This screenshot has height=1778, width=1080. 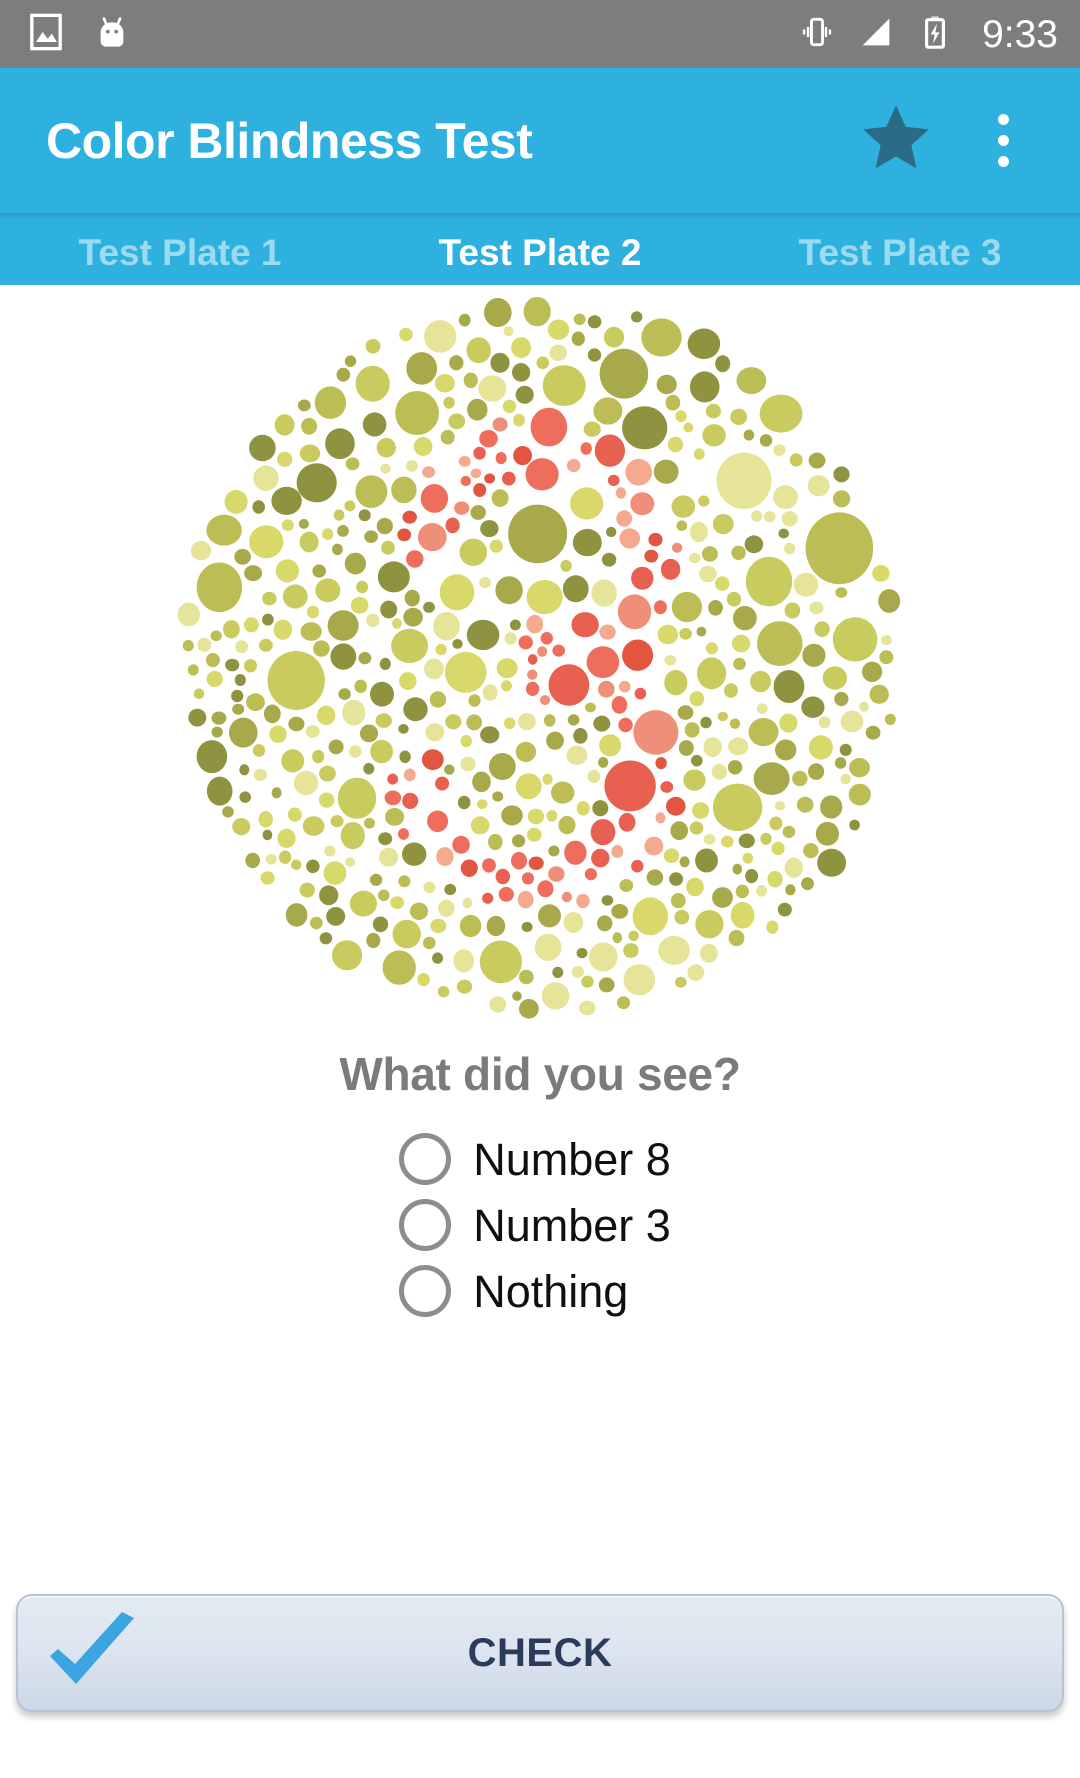 I want to click on check-button-label: CHECK, so click(x=540, y=1652).